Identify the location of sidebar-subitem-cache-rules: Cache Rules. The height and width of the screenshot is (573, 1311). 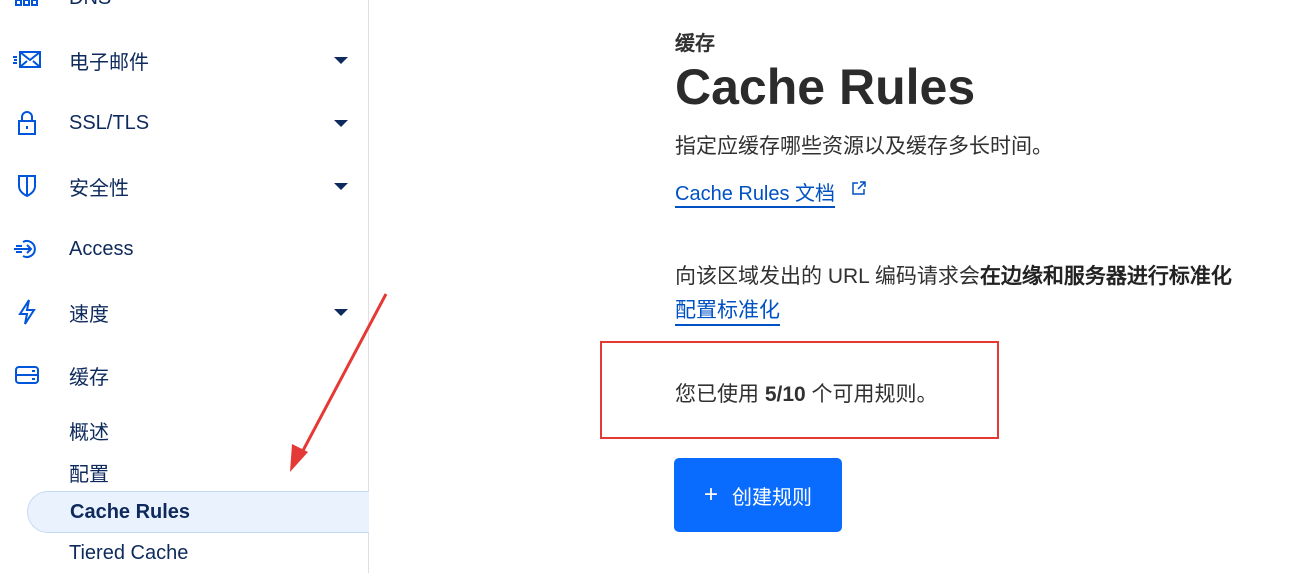
(198, 512).